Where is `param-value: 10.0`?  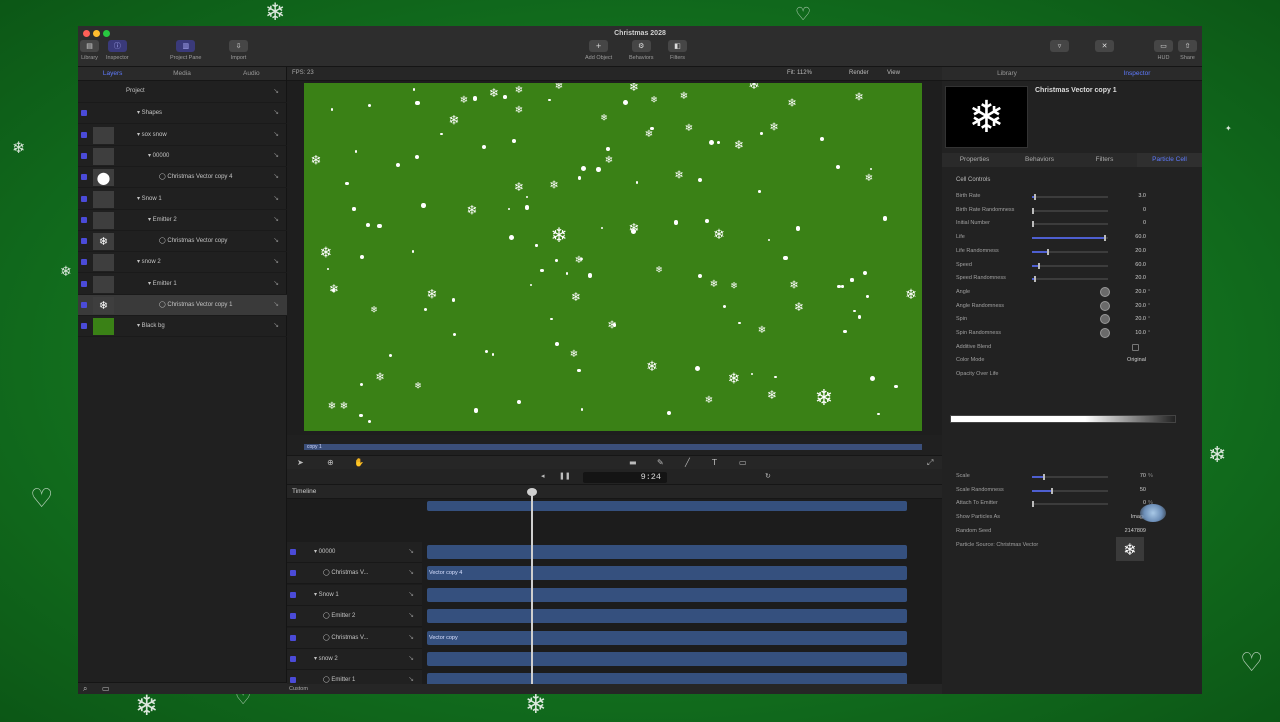
param-value: 10.0 is located at coordinates (1130, 333).